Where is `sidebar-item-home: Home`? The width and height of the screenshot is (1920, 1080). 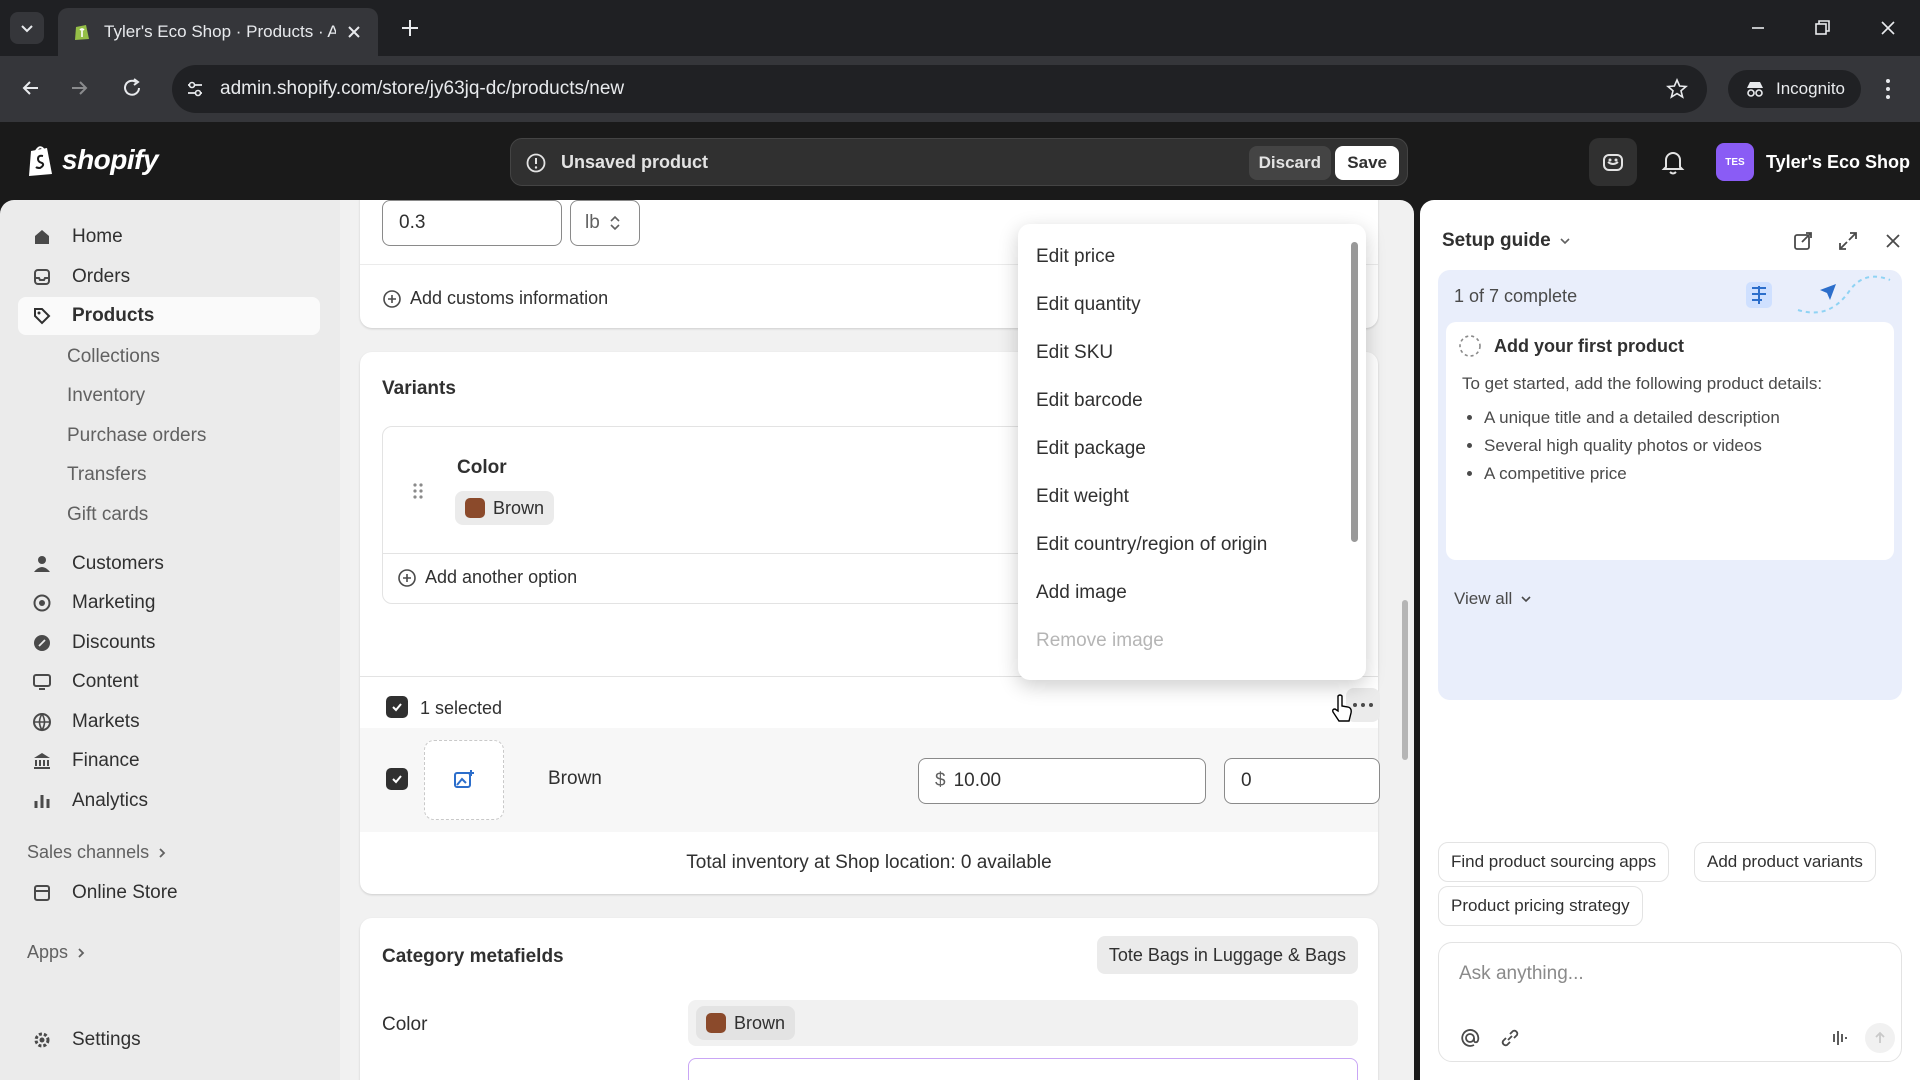
sidebar-item-home: Home is located at coordinates (169, 237).